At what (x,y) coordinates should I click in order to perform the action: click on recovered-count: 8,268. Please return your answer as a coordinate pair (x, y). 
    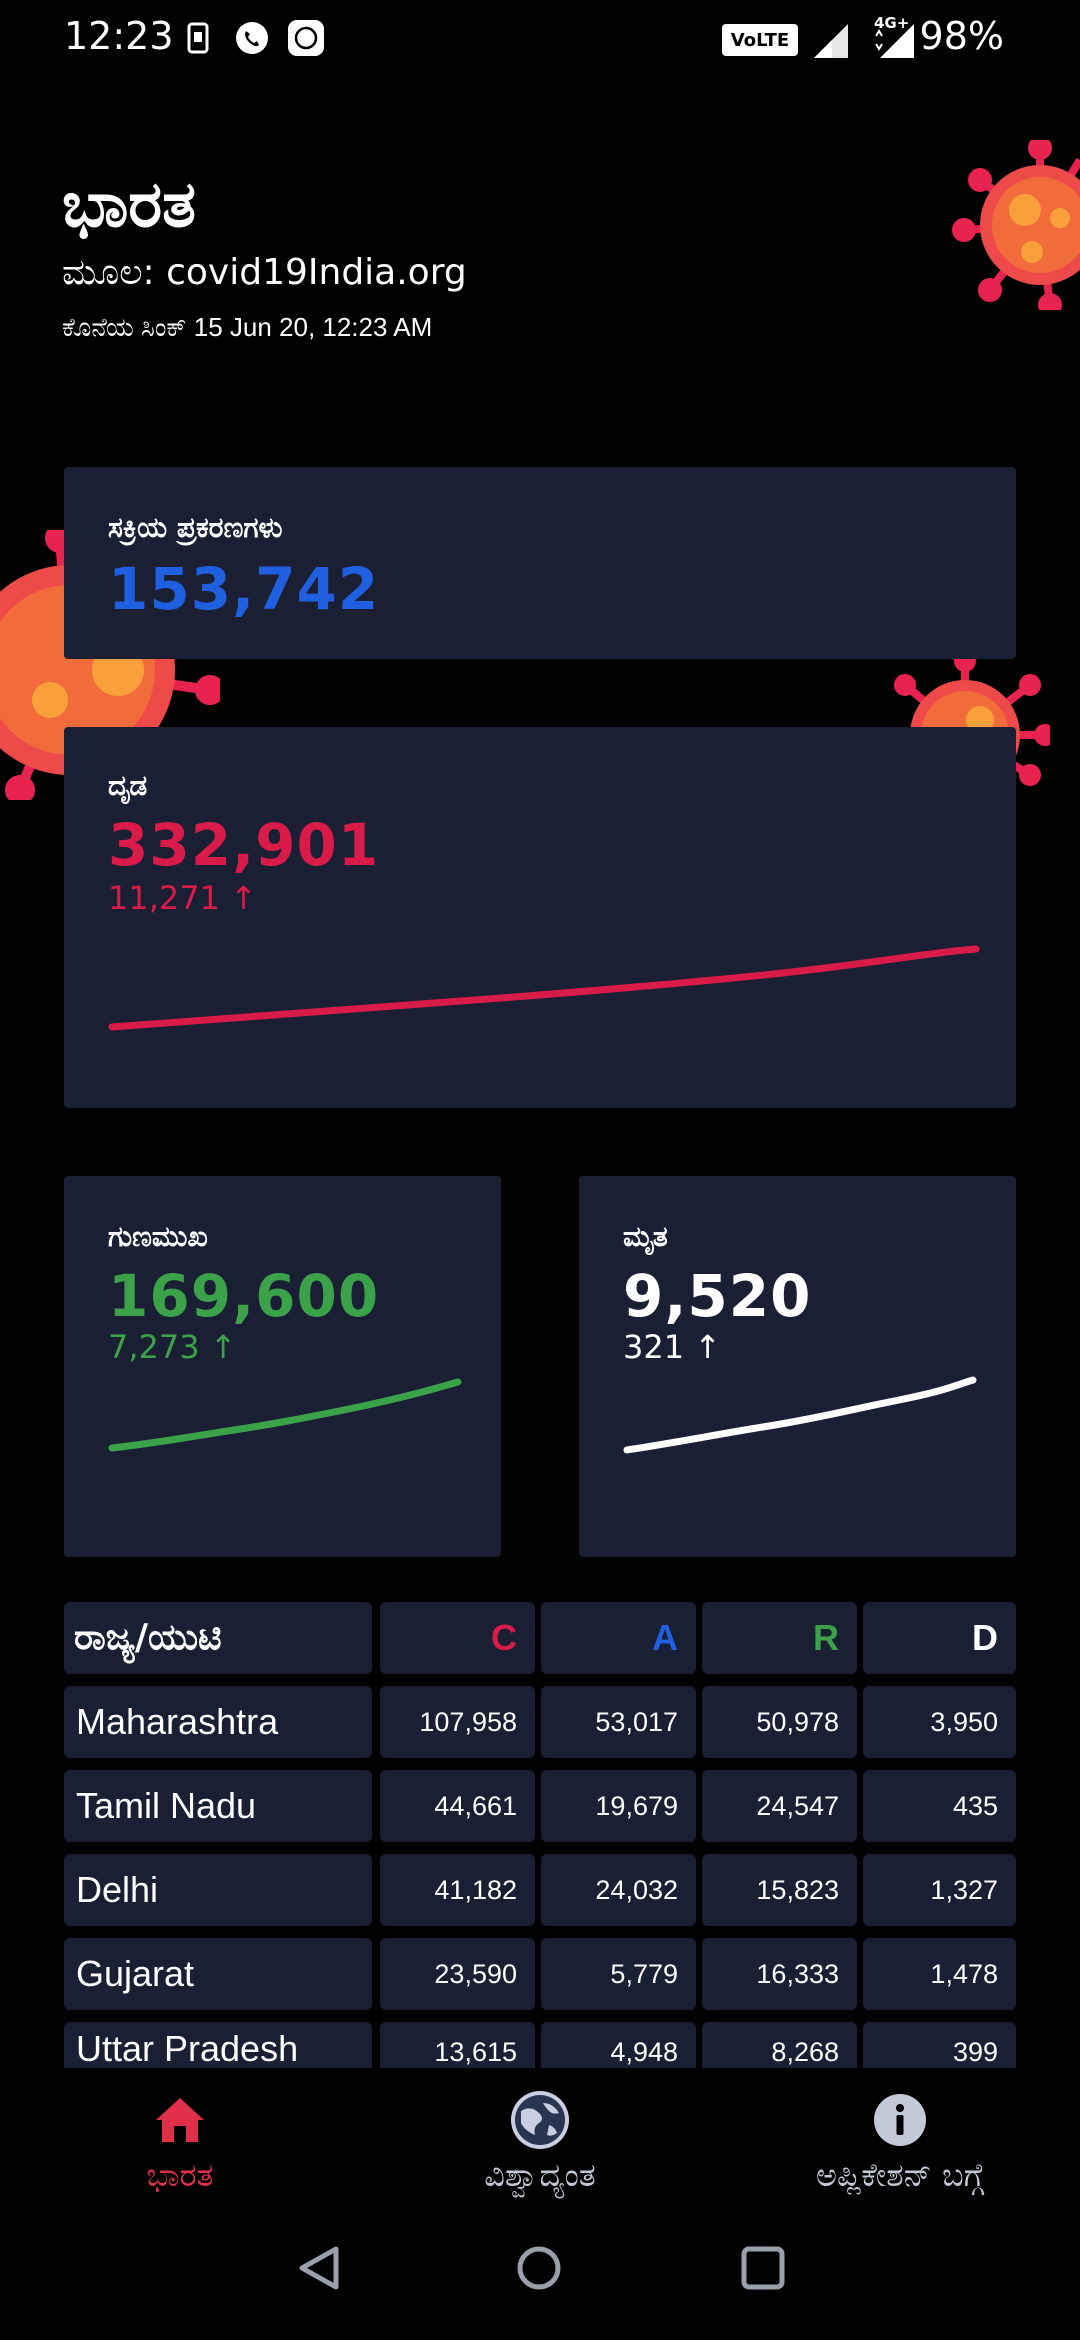
    Looking at the image, I should click on (779, 2045).